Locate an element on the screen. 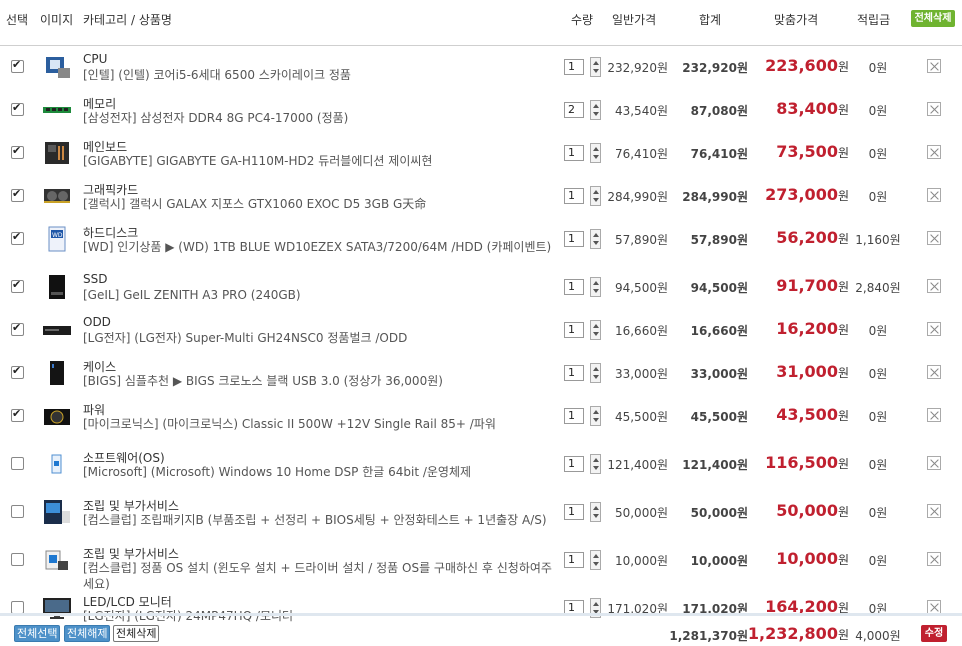 The image size is (962, 646). header-select: 선택 is located at coordinates (17, 20).